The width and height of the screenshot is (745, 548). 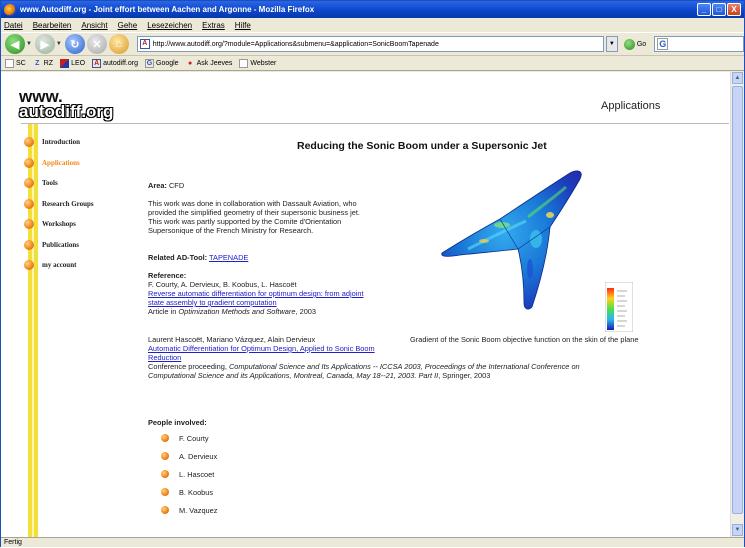 What do you see at coordinates (166, 185) in the screenshot?
I see `area-line: Area: CFD` at bounding box center [166, 185].